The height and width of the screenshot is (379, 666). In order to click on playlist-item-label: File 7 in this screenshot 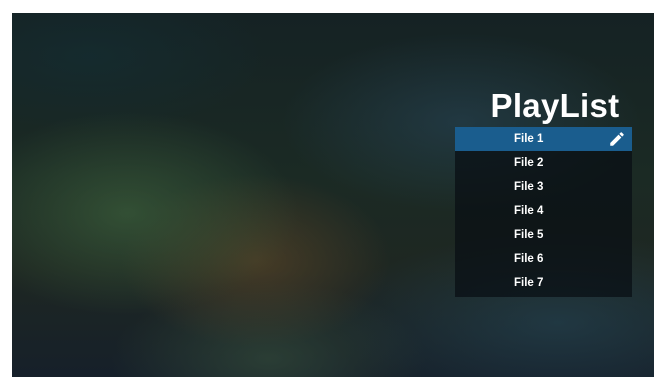, I will do `click(529, 283)`.